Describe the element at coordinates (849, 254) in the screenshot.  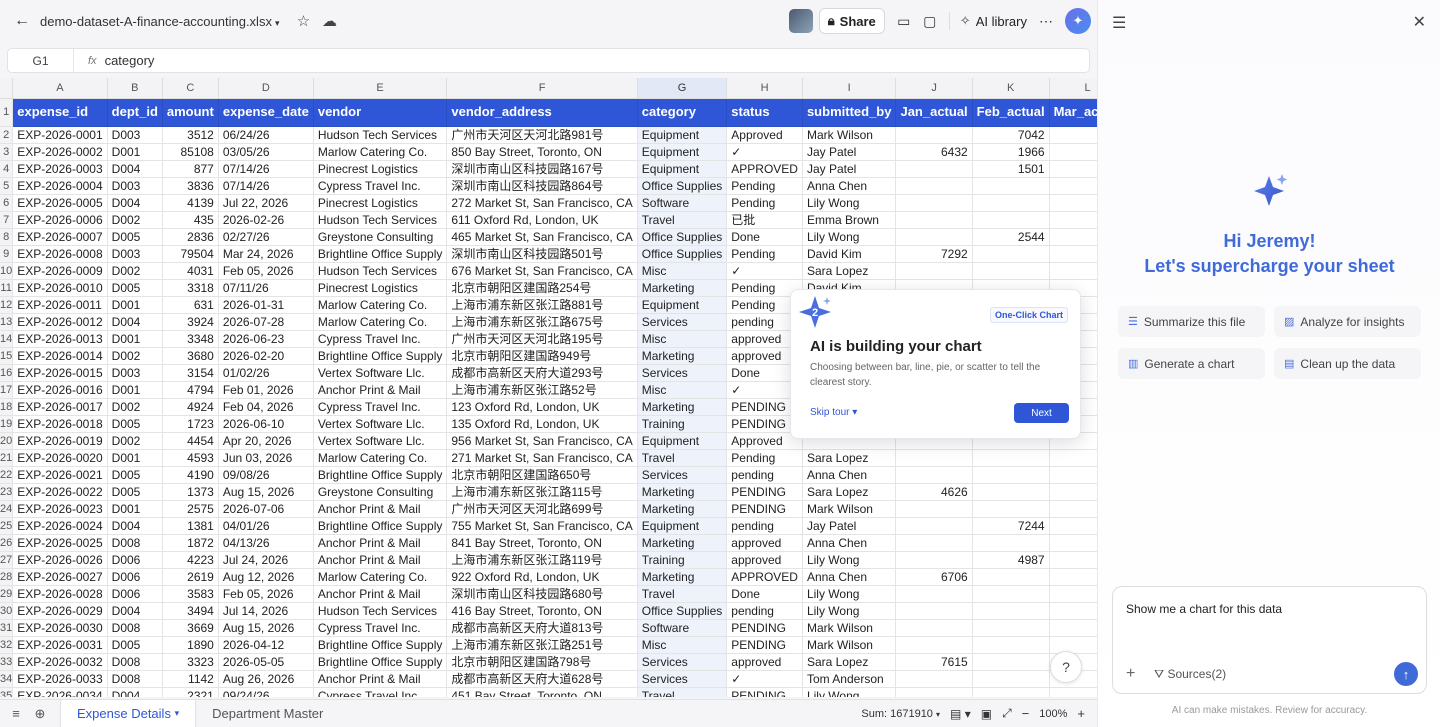
I see `table-cell: David Kim` at that location.